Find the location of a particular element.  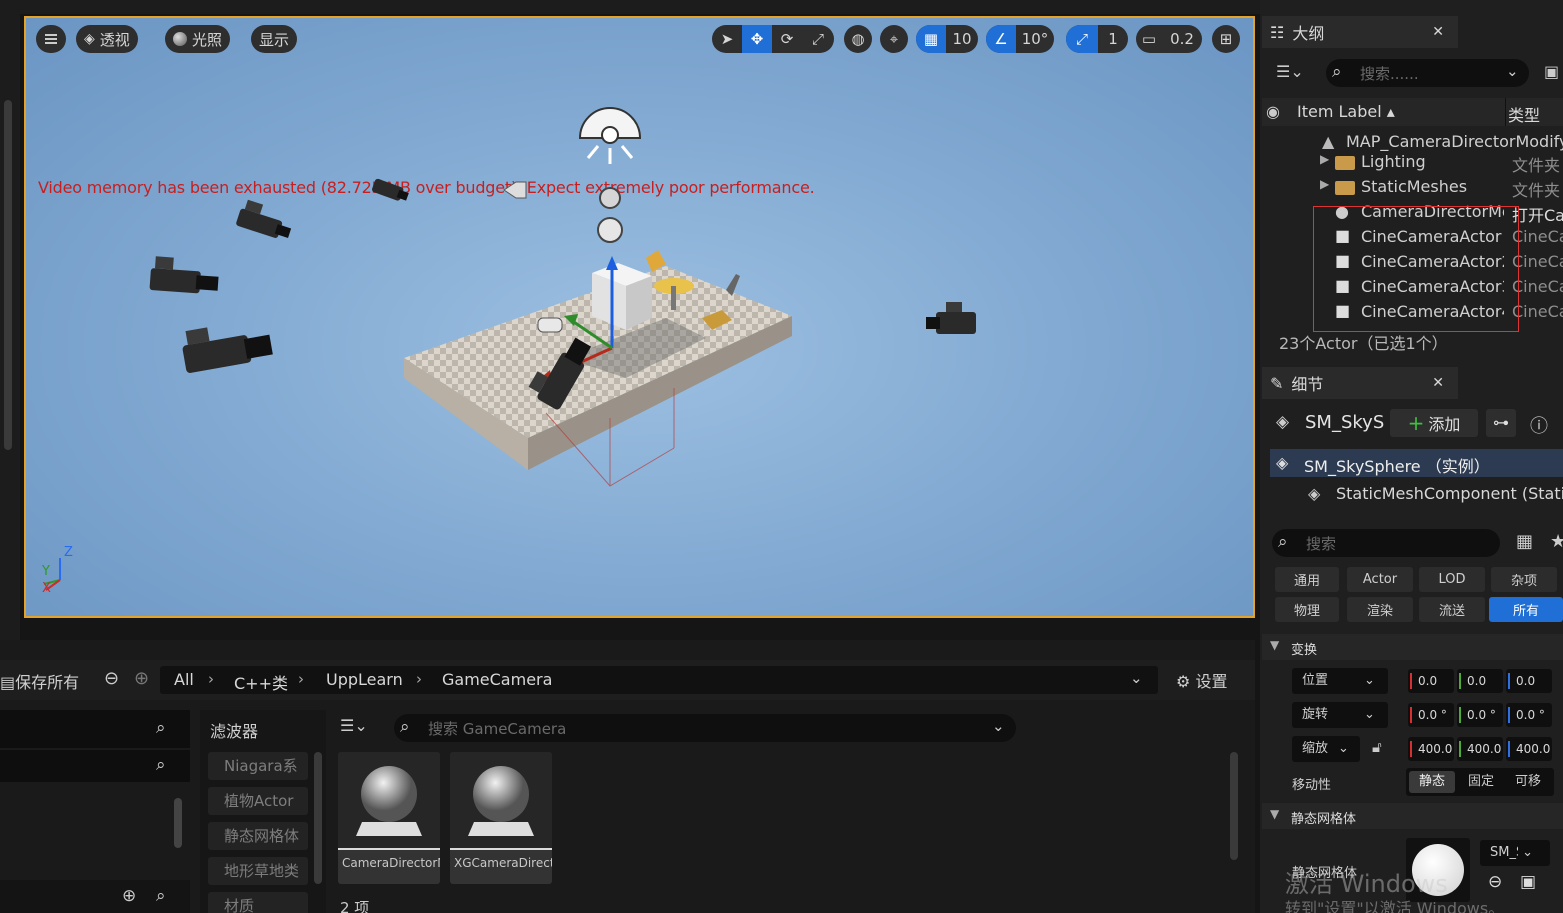

filter-static-mesh: 静态网格体 is located at coordinates (258, 836).